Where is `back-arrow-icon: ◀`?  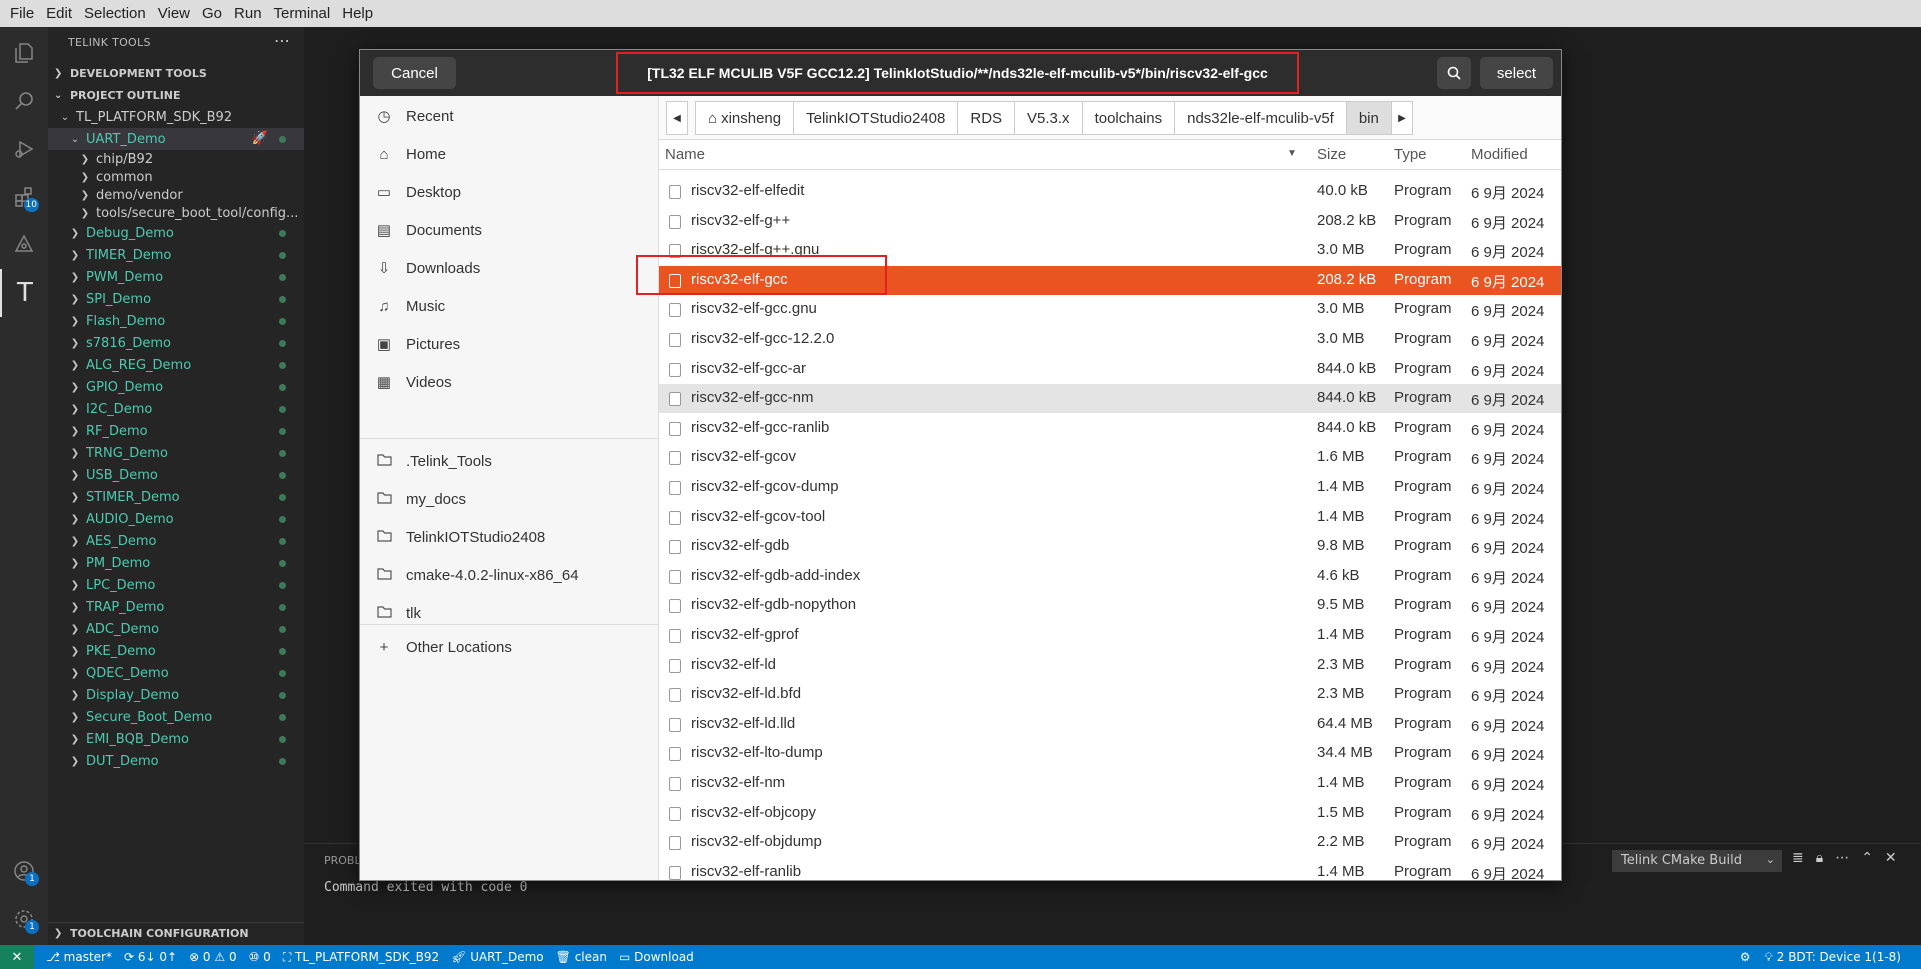 back-arrow-icon: ◀ is located at coordinates (677, 118).